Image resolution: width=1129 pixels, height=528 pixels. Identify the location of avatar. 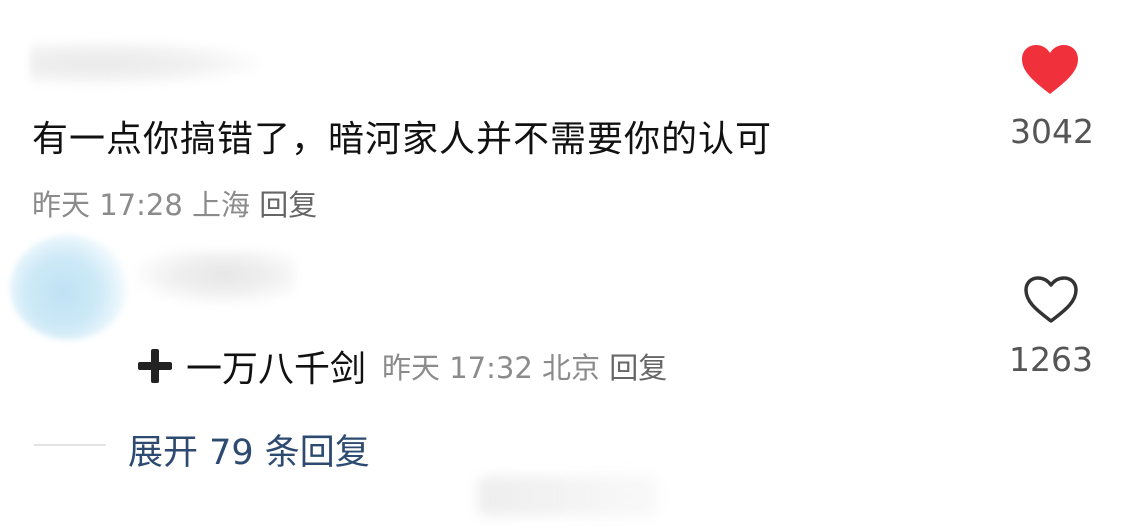
(69, 287).